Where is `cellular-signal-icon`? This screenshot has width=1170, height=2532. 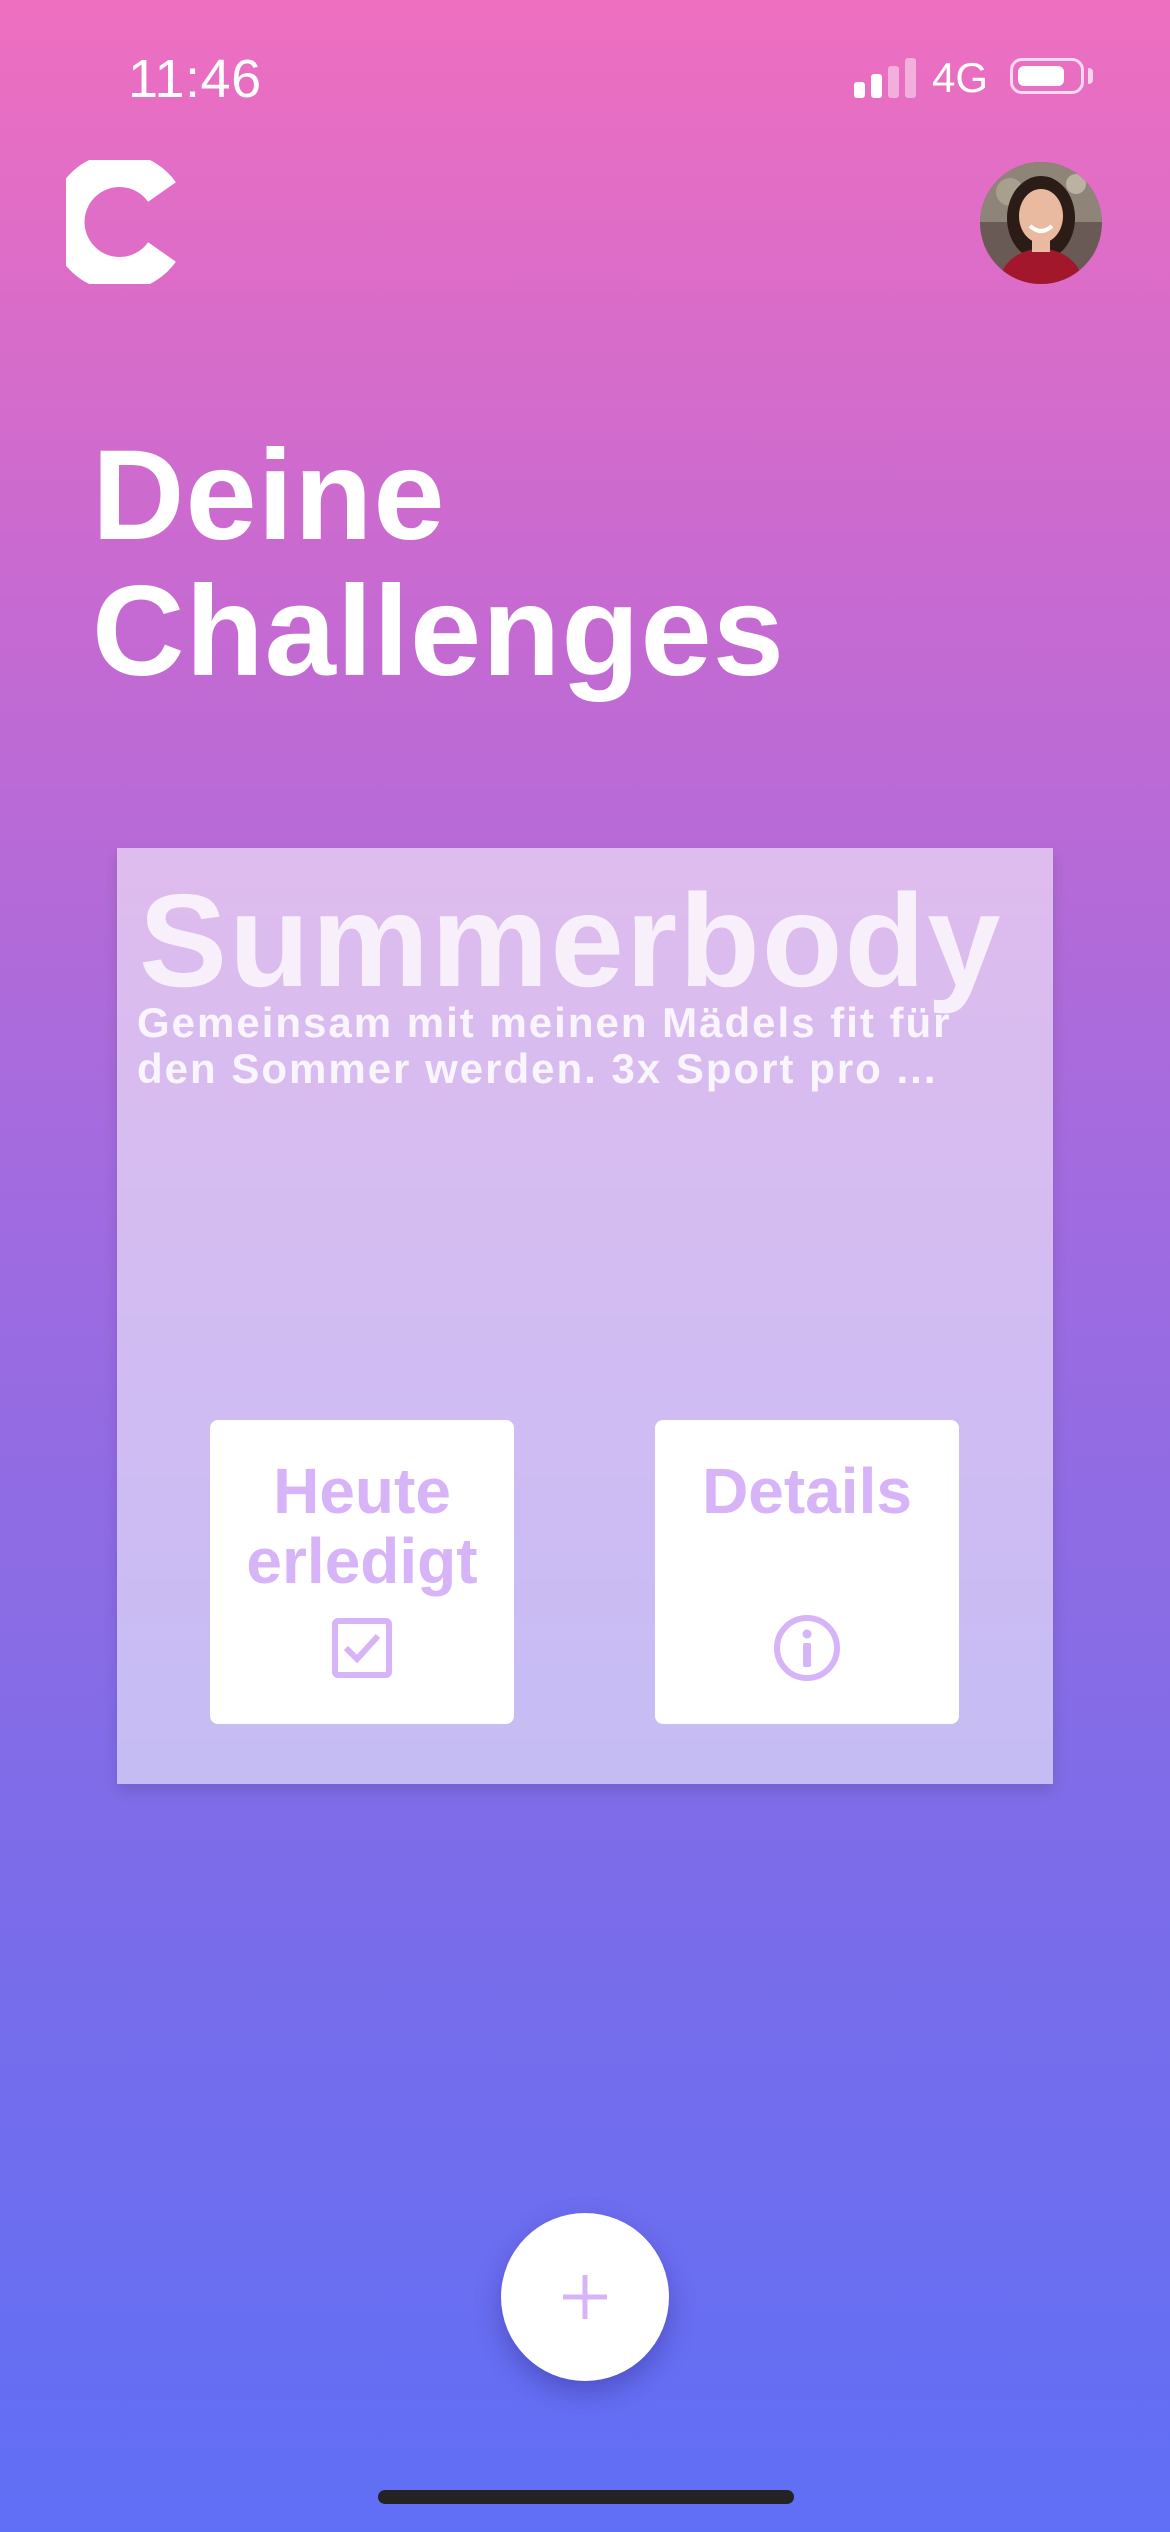 cellular-signal-icon is located at coordinates (885, 78).